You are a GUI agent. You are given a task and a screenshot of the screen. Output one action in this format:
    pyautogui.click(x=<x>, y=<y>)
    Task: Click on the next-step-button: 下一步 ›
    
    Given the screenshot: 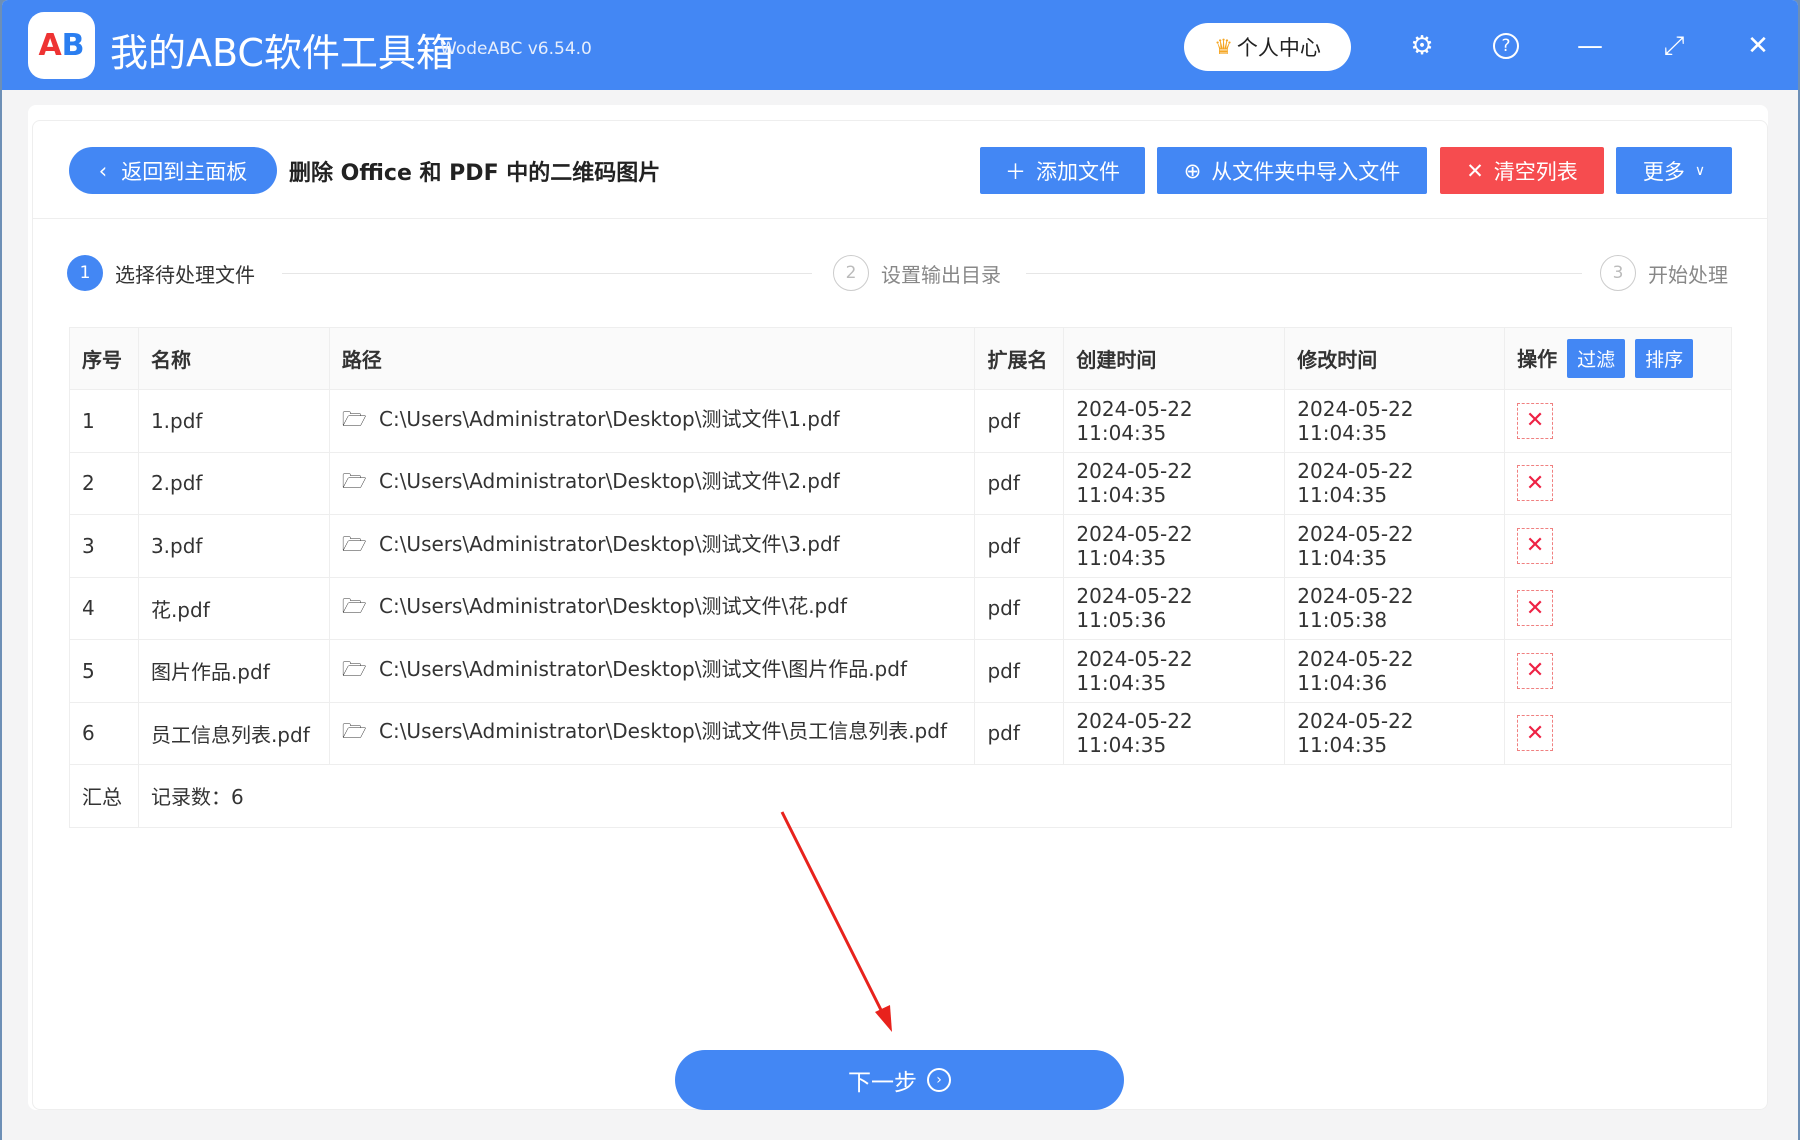 What is the action you would take?
    pyautogui.click(x=899, y=1080)
    